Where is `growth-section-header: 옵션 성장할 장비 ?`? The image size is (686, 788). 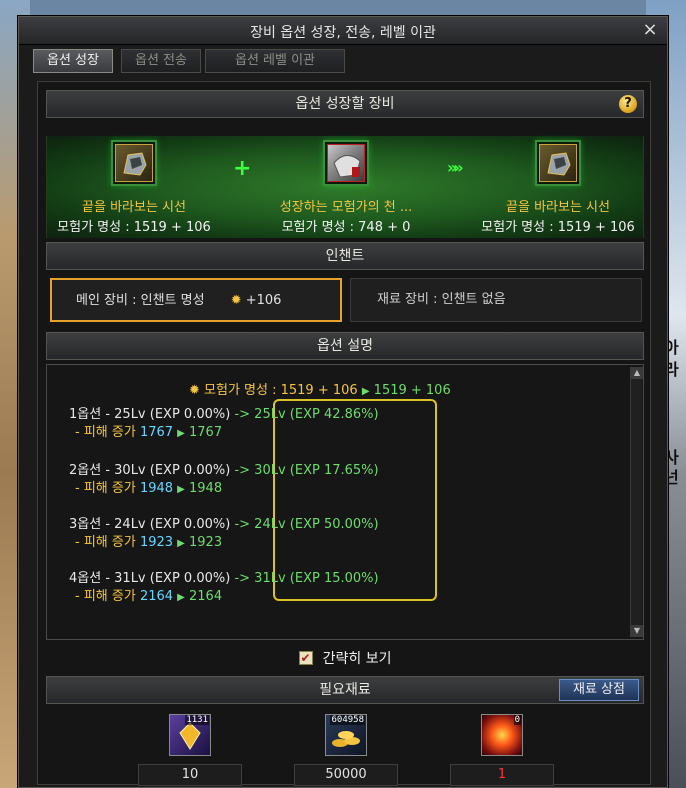 growth-section-header: 옵션 성장할 장비 ? is located at coordinates (345, 104).